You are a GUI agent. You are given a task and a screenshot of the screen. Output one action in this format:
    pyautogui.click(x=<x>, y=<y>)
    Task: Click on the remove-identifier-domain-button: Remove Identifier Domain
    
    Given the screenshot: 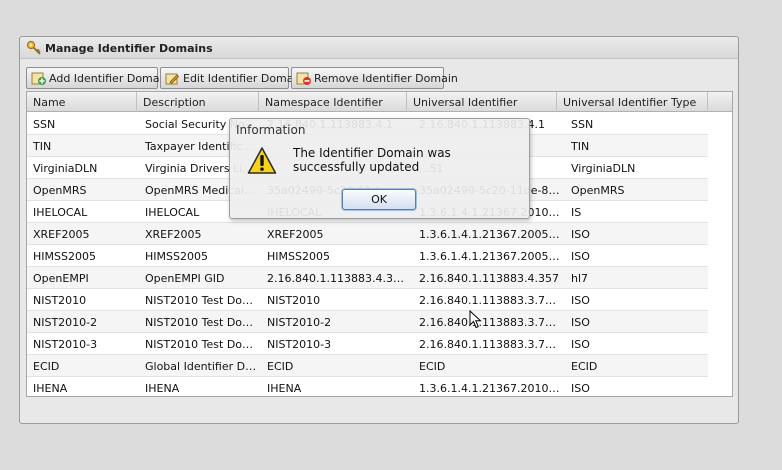 What is the action you would take?
    pyautogui.click(x=374, y=78)
    